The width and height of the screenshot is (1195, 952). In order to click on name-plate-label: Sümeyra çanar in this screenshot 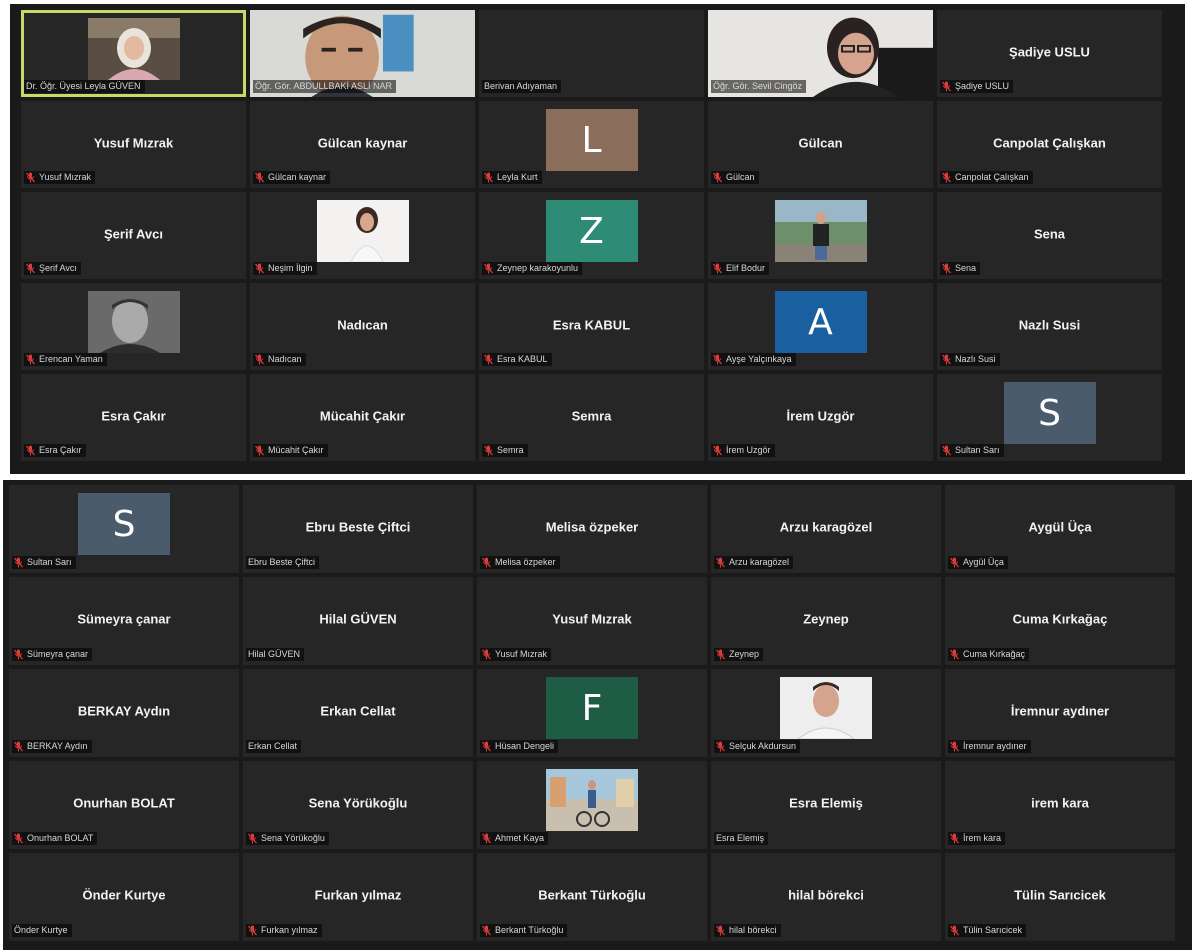, I will do `click(58, 654)`.